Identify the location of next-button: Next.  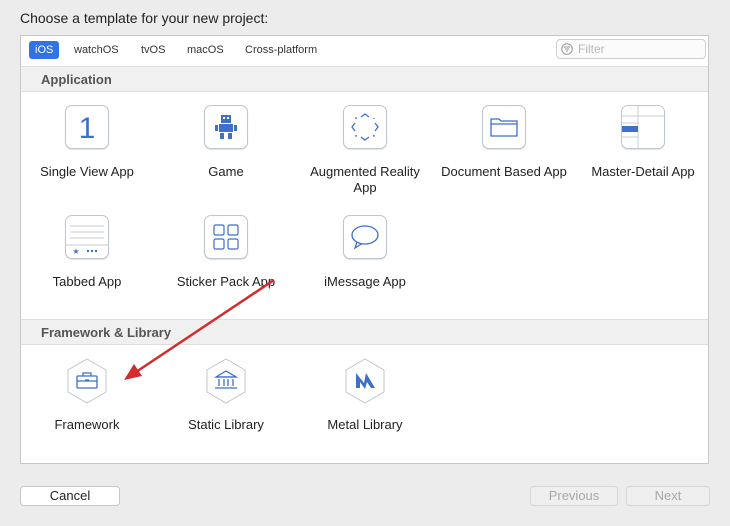
(668, 496).